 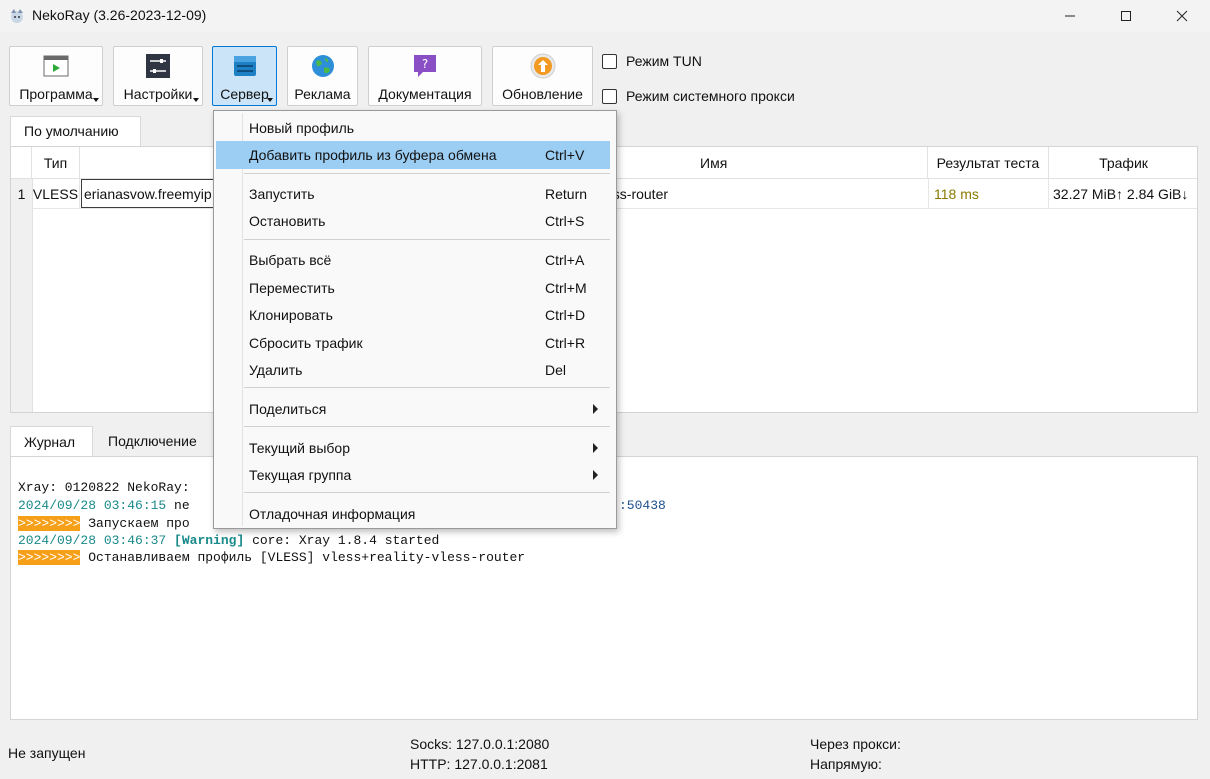 I want to click on log-line-text: ne, so click(x=178, y=505).